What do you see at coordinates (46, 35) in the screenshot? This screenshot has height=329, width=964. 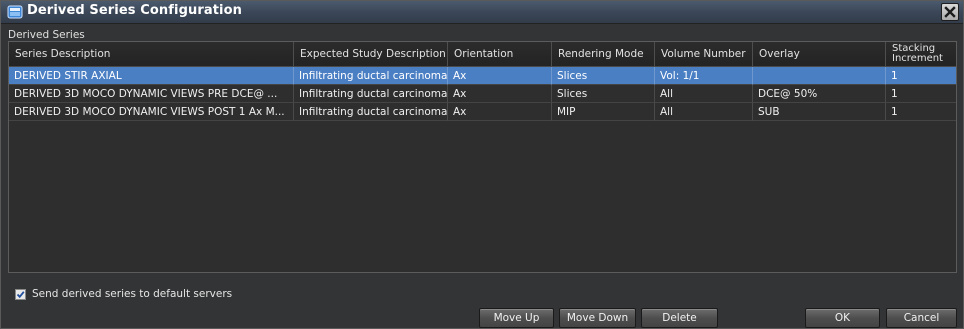 I see `section-label: Derived Series` at bounding box center [46, 35].